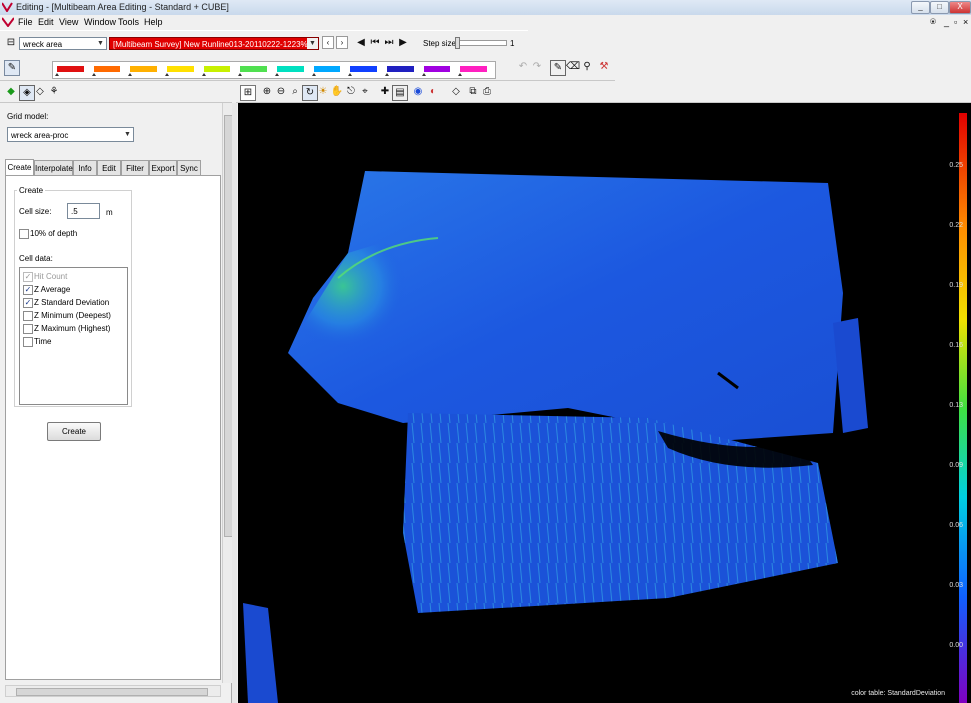  I want to click on grid-toggle-icon: ▤, so click(400, 93).